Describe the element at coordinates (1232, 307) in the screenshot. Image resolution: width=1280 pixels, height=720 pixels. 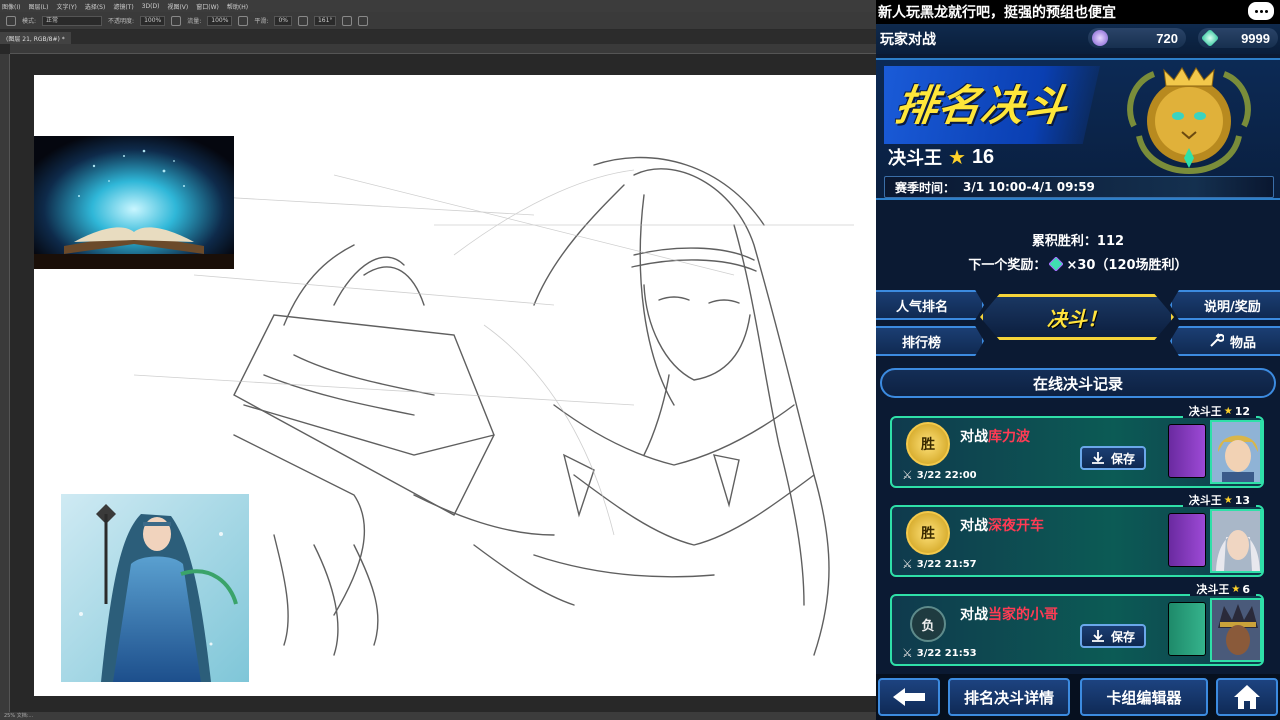
I see `info-rewards-label: 说明/奖励` at that location.